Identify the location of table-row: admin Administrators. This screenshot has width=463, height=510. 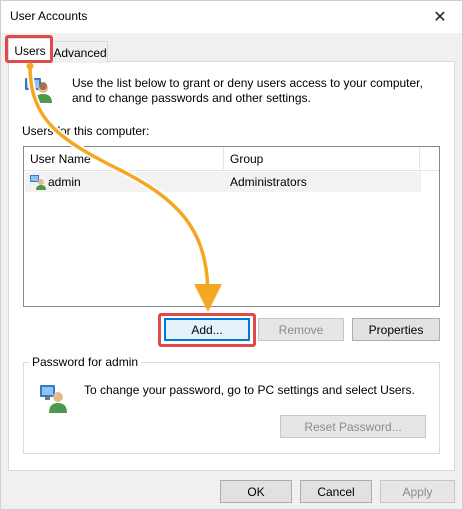
(223, 182).